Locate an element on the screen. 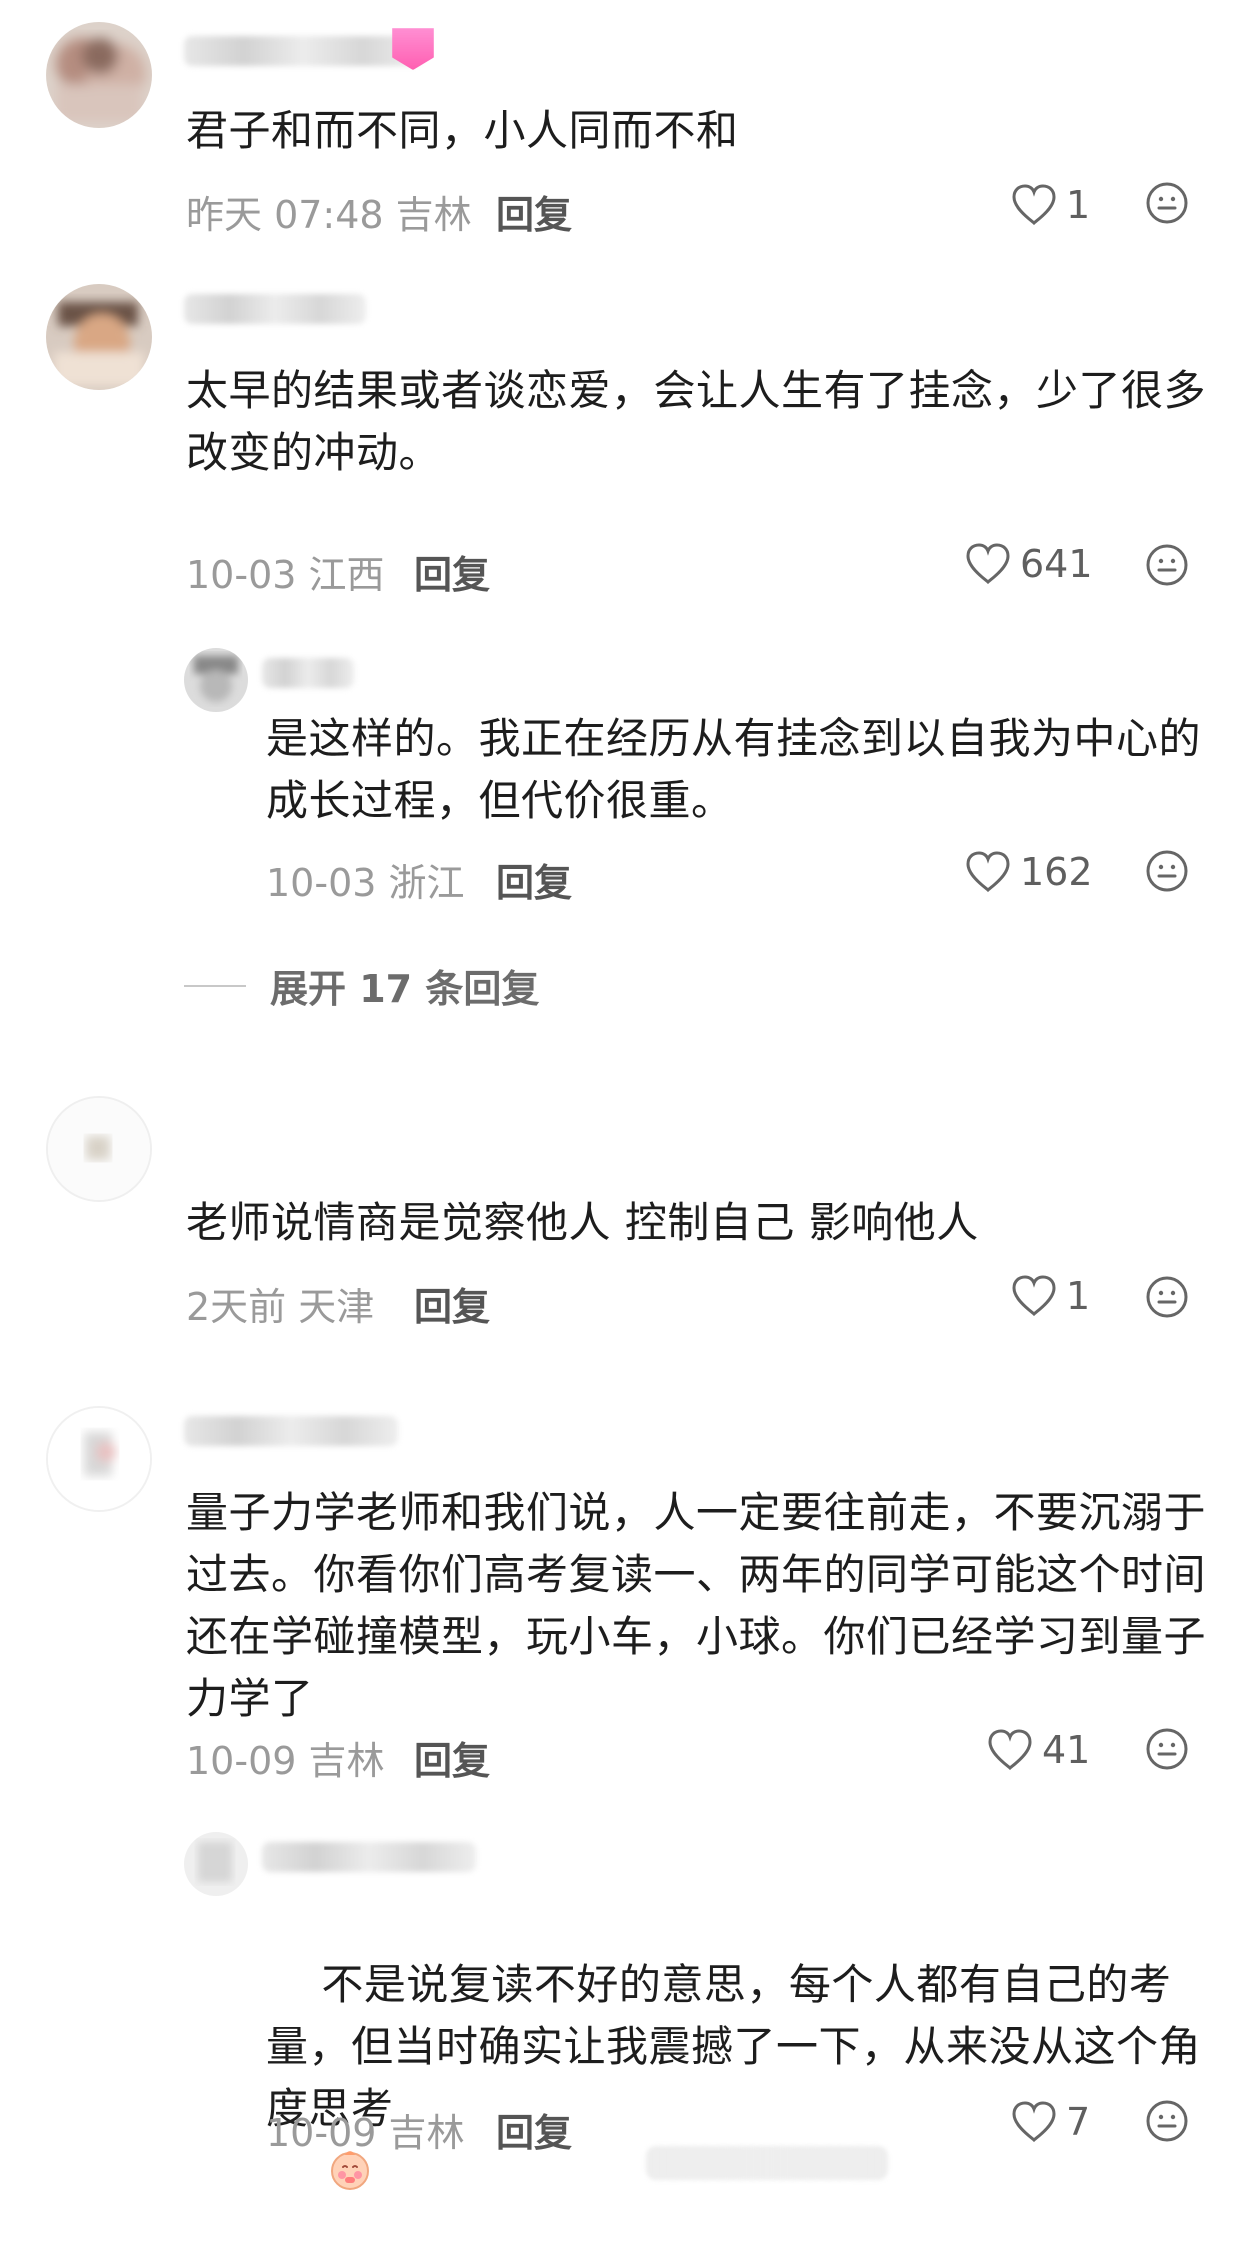 The image size is (1260, 2264). watermark is located at coordinates (767, 2163).